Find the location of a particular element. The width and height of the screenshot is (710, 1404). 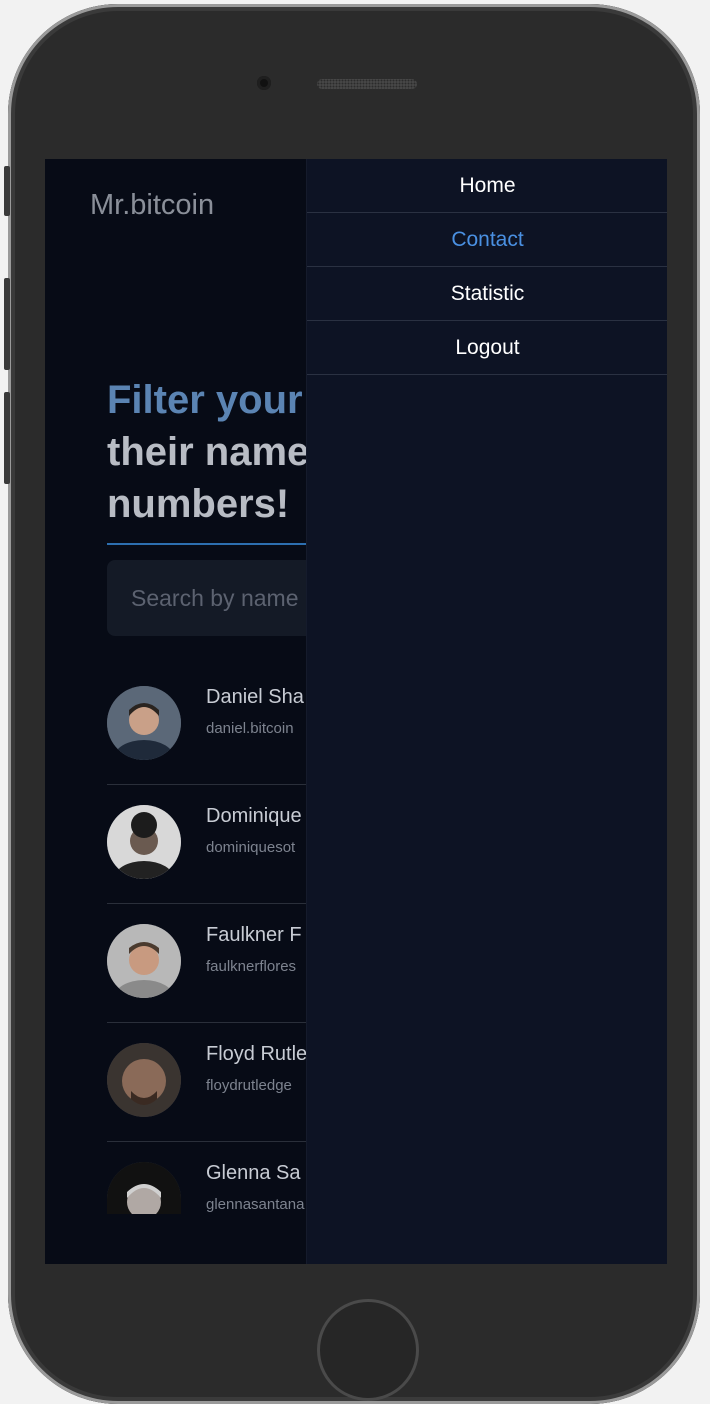

contact-email: floydrutledge is located at coordinates (249, 1085).